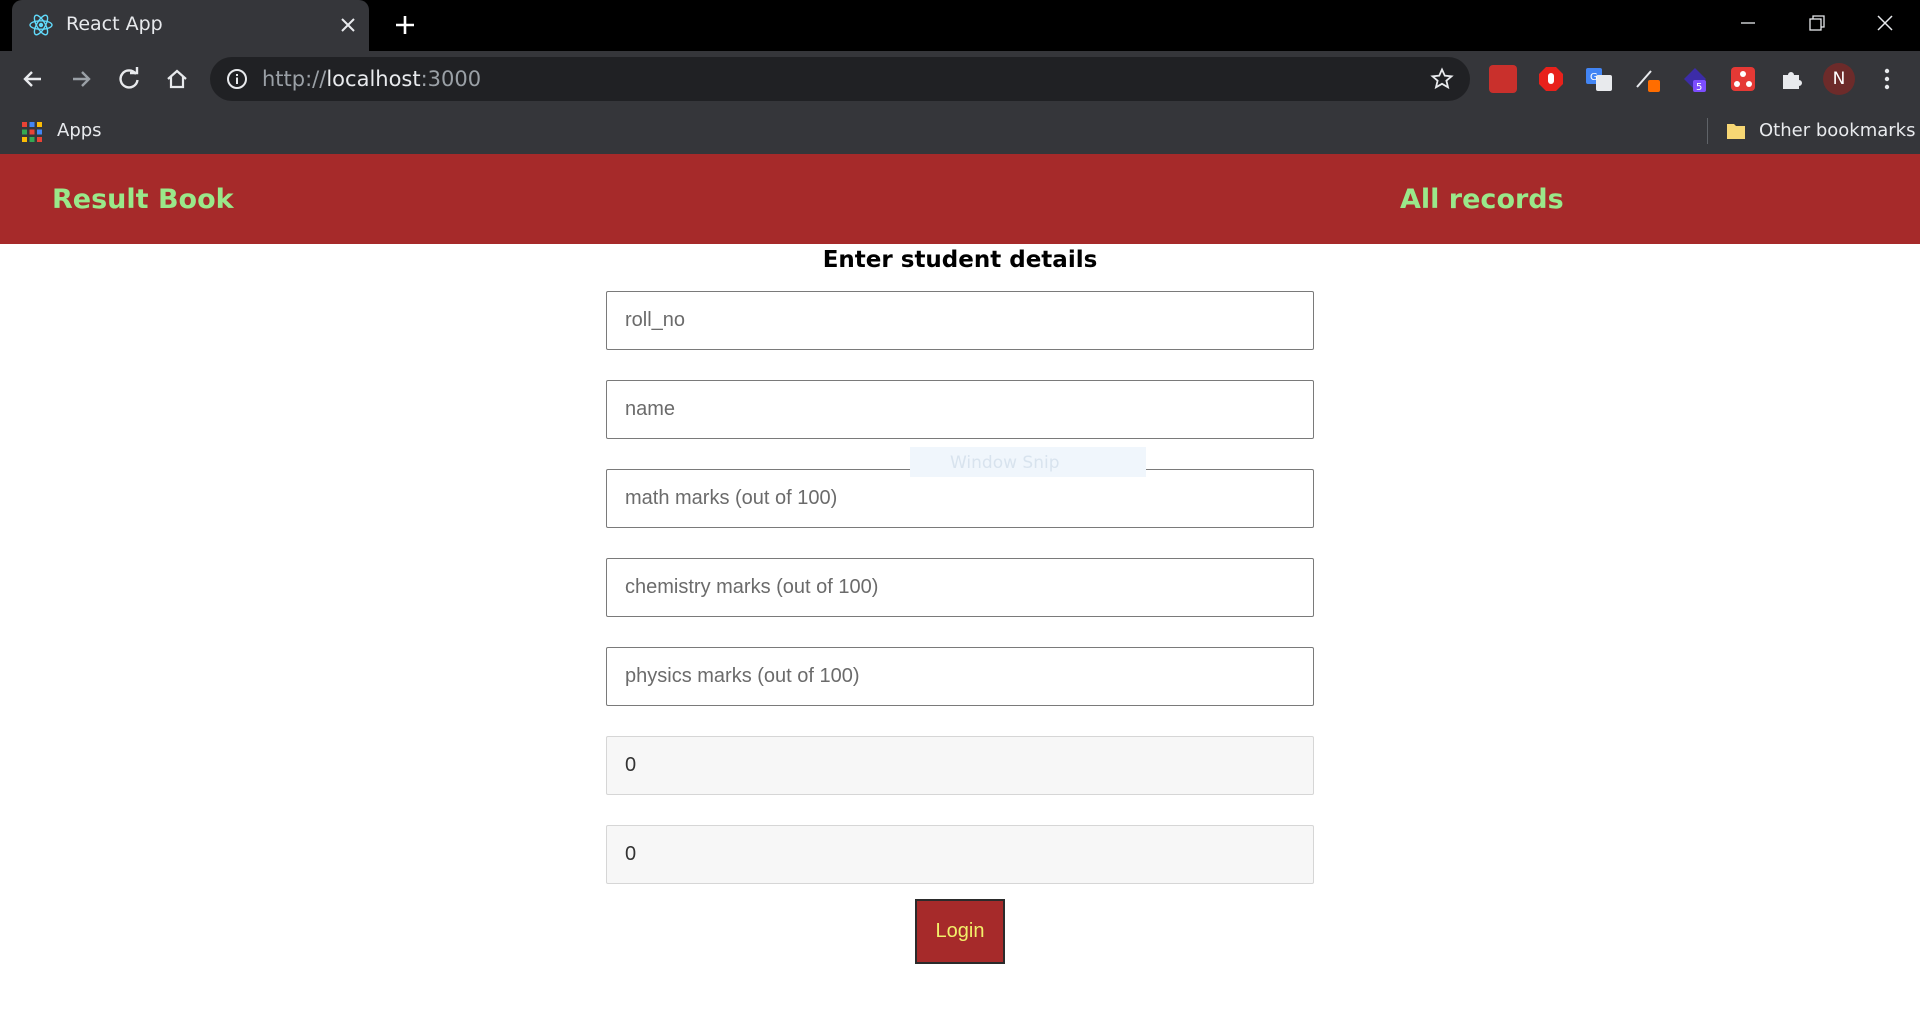 The image size is (1920, 1020). I want to click on percentage-field, so click(960, 854).